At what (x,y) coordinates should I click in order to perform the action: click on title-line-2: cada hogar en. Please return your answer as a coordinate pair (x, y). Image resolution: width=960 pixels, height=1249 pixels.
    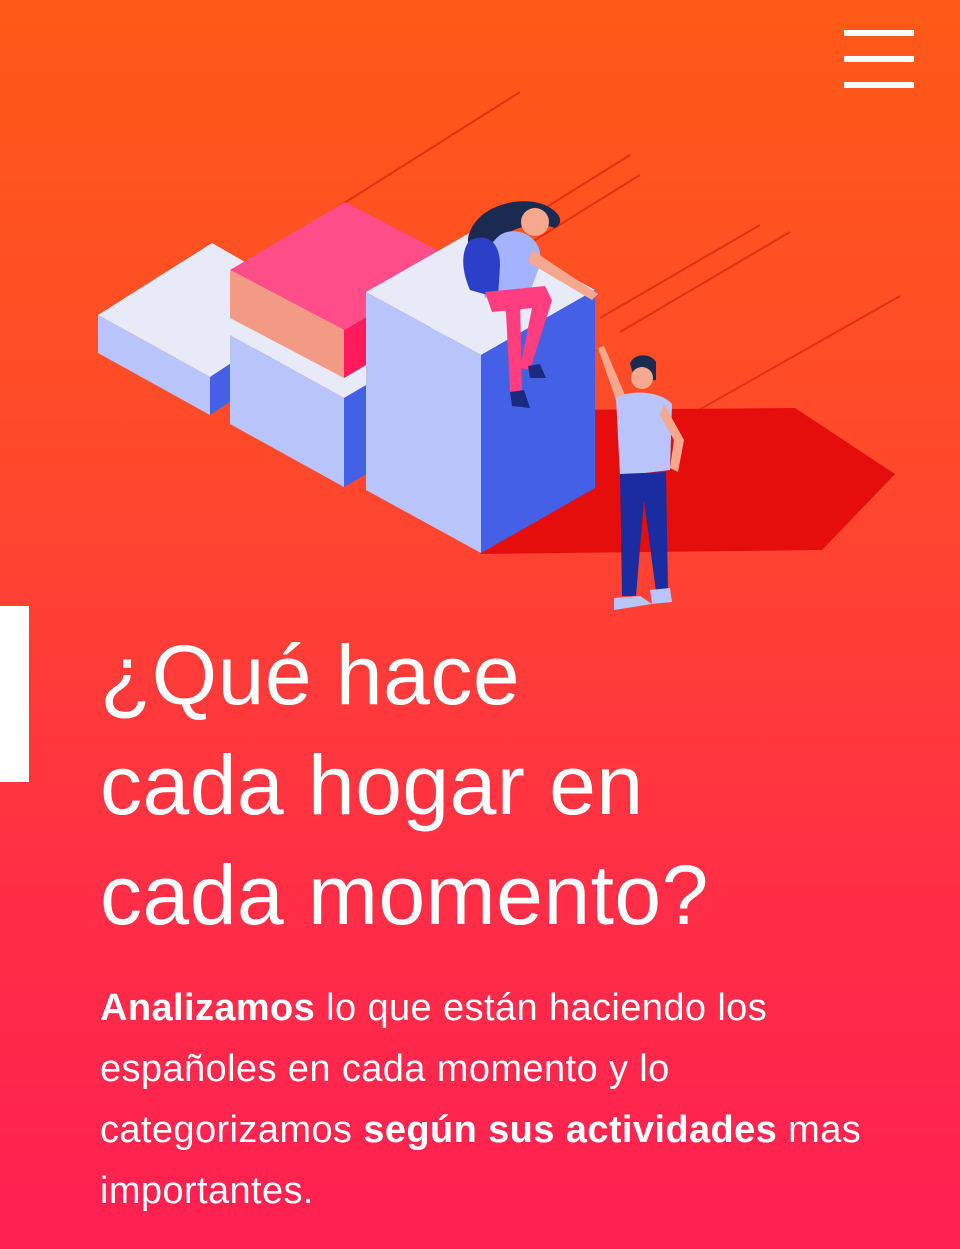
    Looking at the image, I should click on (372, 785).